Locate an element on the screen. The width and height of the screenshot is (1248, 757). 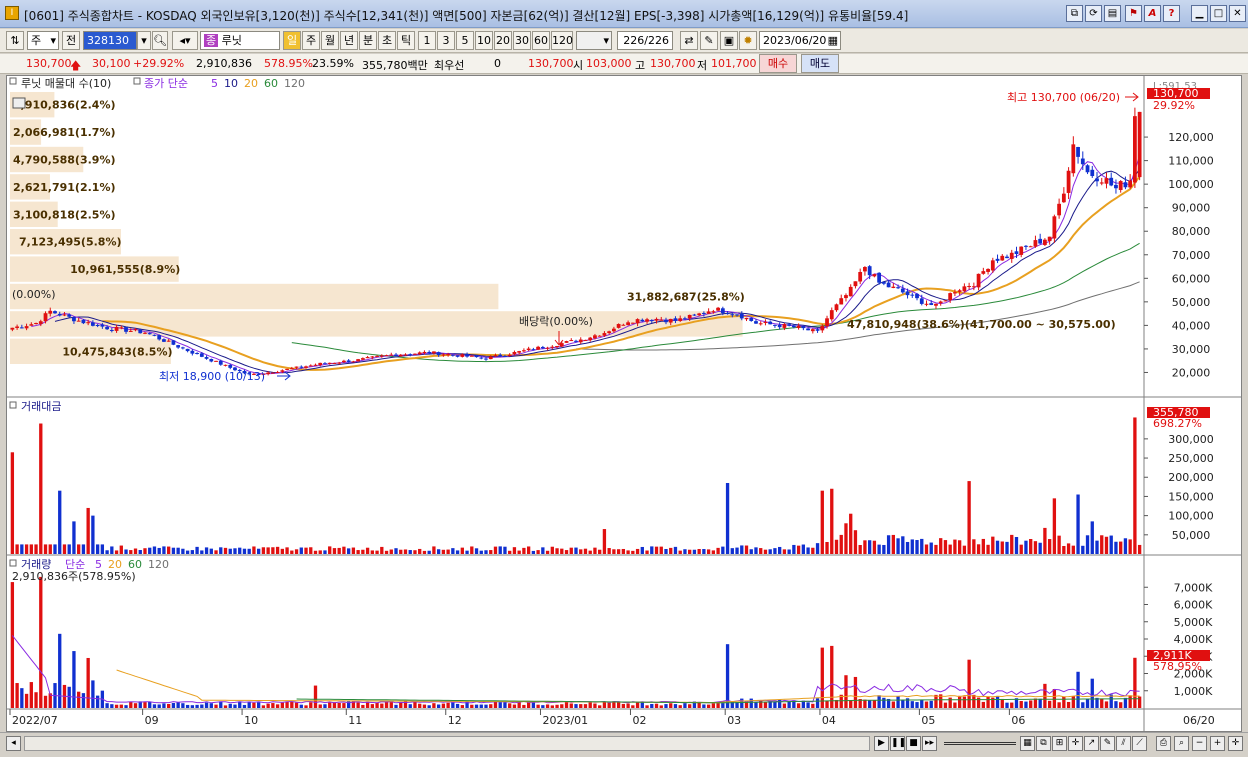
interval-tab-30: 30 is located at coordinates (522, 40).